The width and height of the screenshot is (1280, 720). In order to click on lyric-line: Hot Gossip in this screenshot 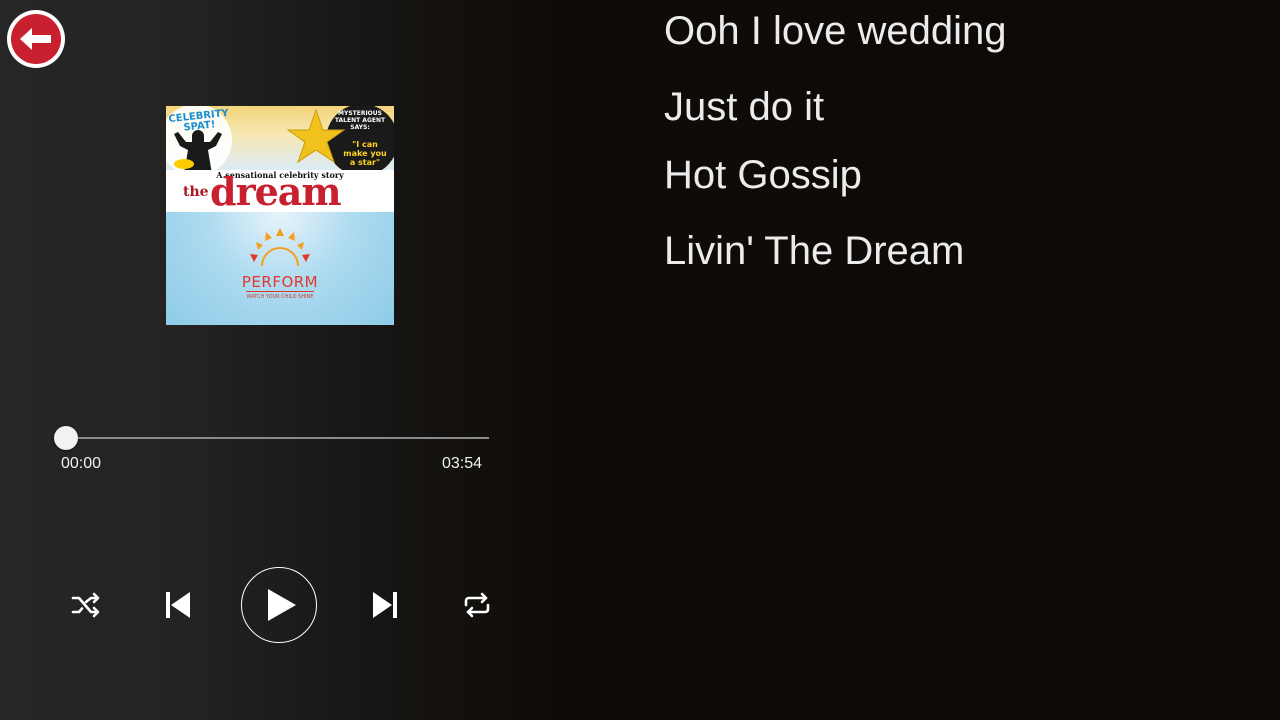, I will do `click(763, 175)`.